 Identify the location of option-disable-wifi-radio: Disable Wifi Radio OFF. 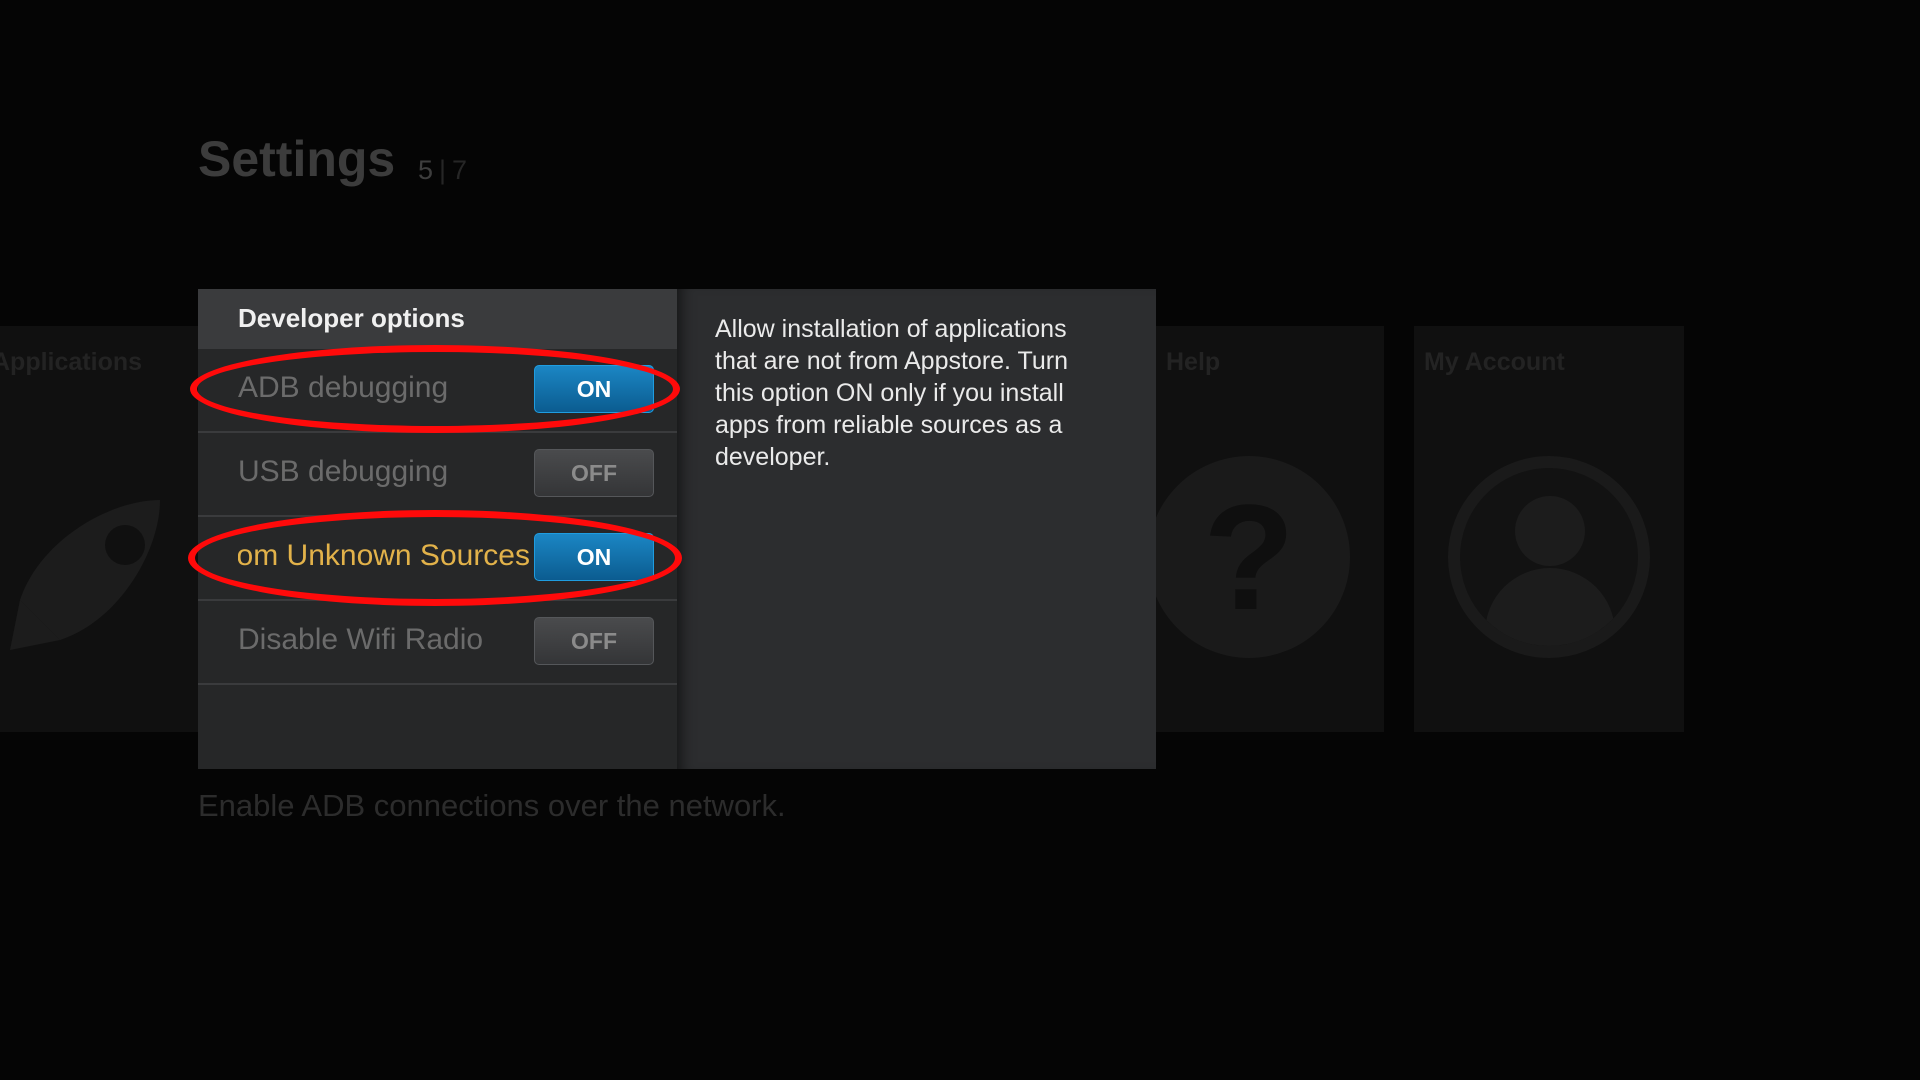
(437, 643).